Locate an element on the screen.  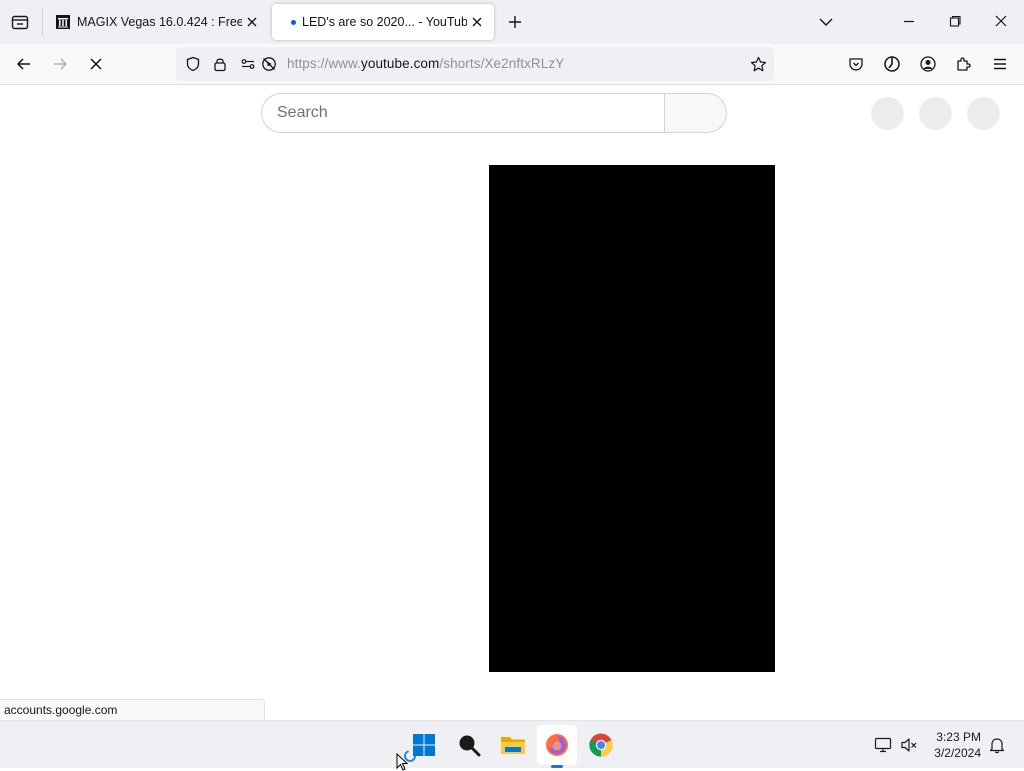
tab-divider is located at coordinates (42, 22).